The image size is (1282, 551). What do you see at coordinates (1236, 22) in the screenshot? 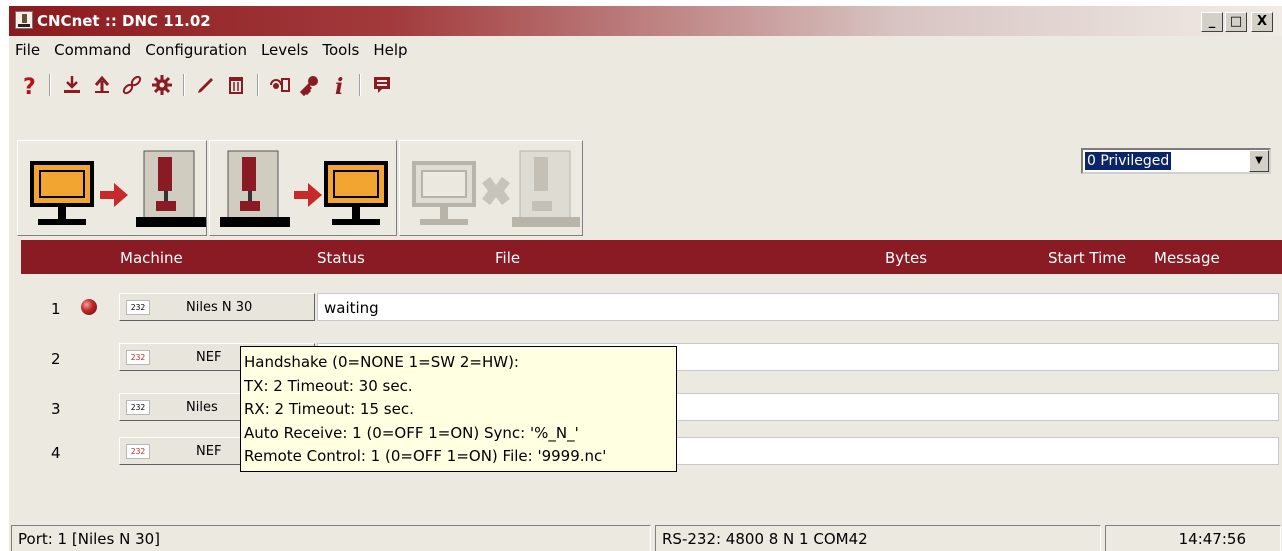
I see `maximize-button: □` at bounding box center [1236, 22].